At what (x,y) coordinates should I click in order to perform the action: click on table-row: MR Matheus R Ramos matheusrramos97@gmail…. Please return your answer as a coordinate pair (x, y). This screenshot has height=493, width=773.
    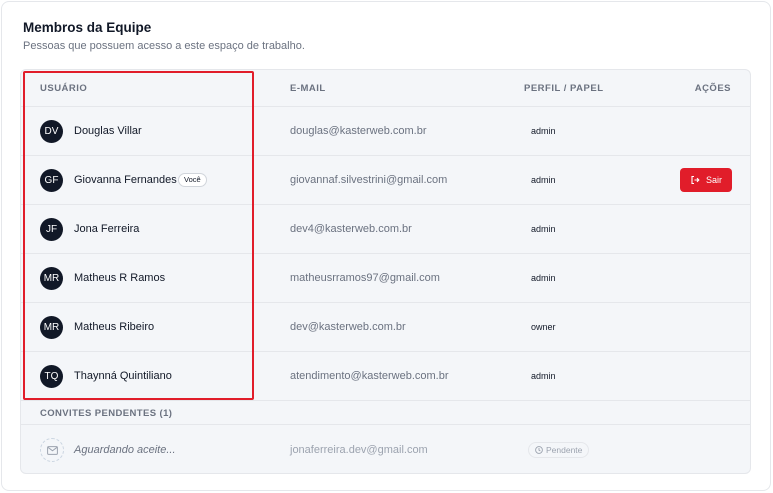
    Looking at the image, I should click on (385, 278).